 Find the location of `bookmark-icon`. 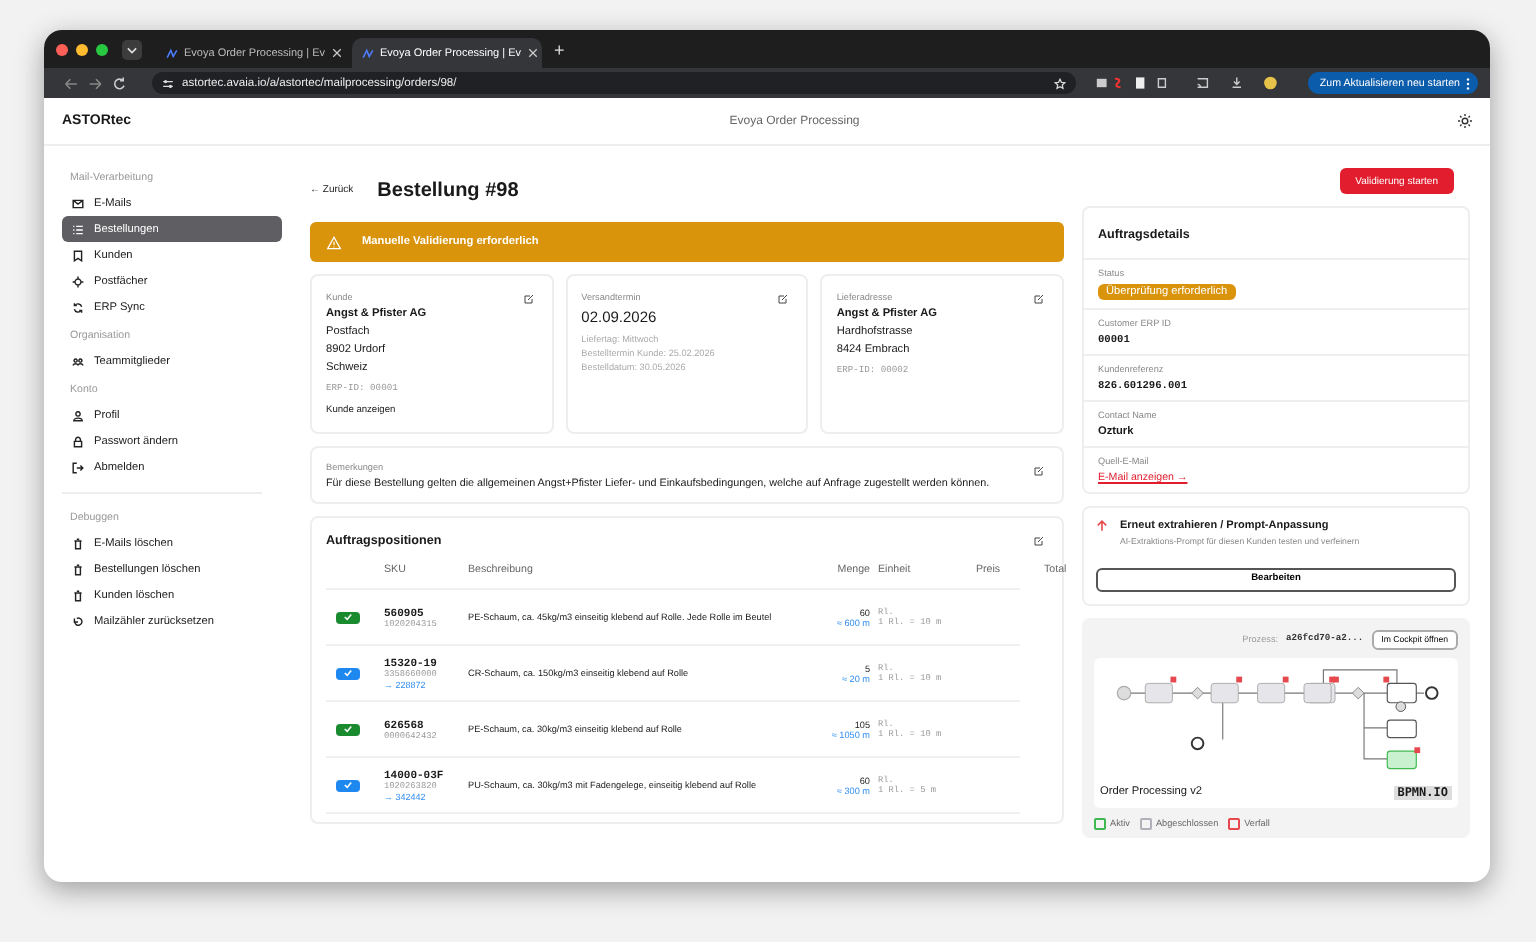

bookmark-icon is located at coordinates (78, 255).